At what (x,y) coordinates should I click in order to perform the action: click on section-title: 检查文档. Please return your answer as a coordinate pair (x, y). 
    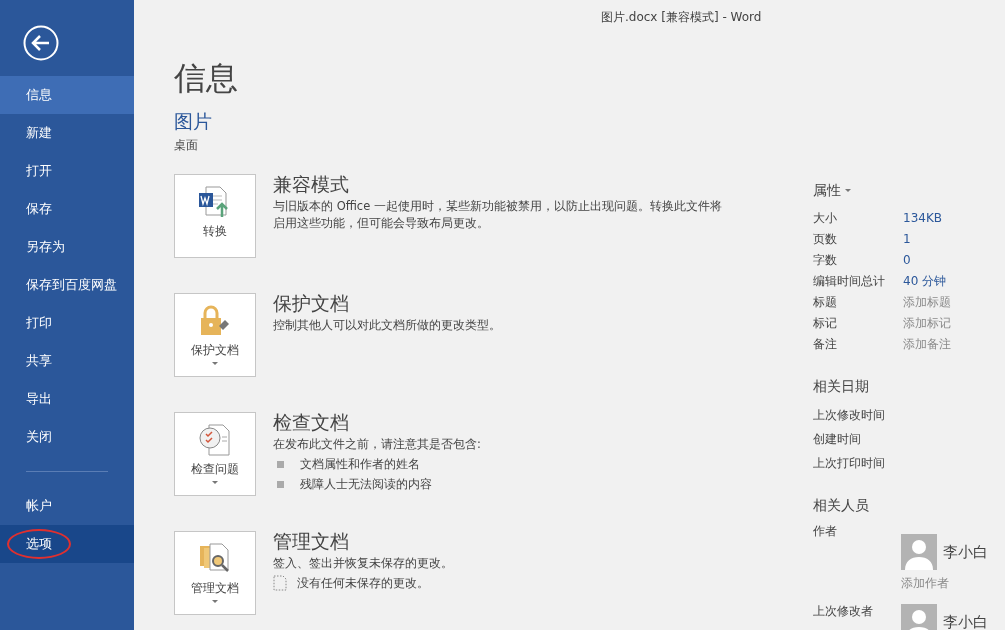
    Looking at the image, I should click on (311, 421).